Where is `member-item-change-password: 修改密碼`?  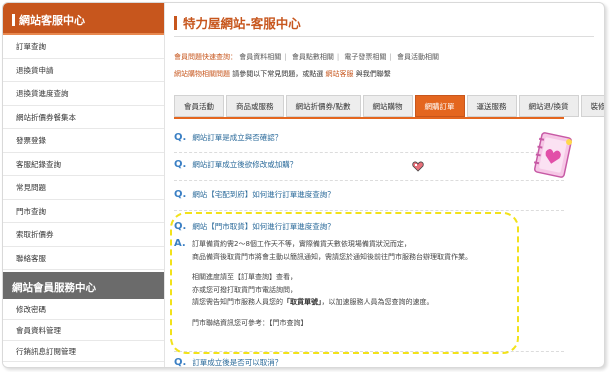
member-item-change-password: 修改密碼 is located at coordinates (83, 309).